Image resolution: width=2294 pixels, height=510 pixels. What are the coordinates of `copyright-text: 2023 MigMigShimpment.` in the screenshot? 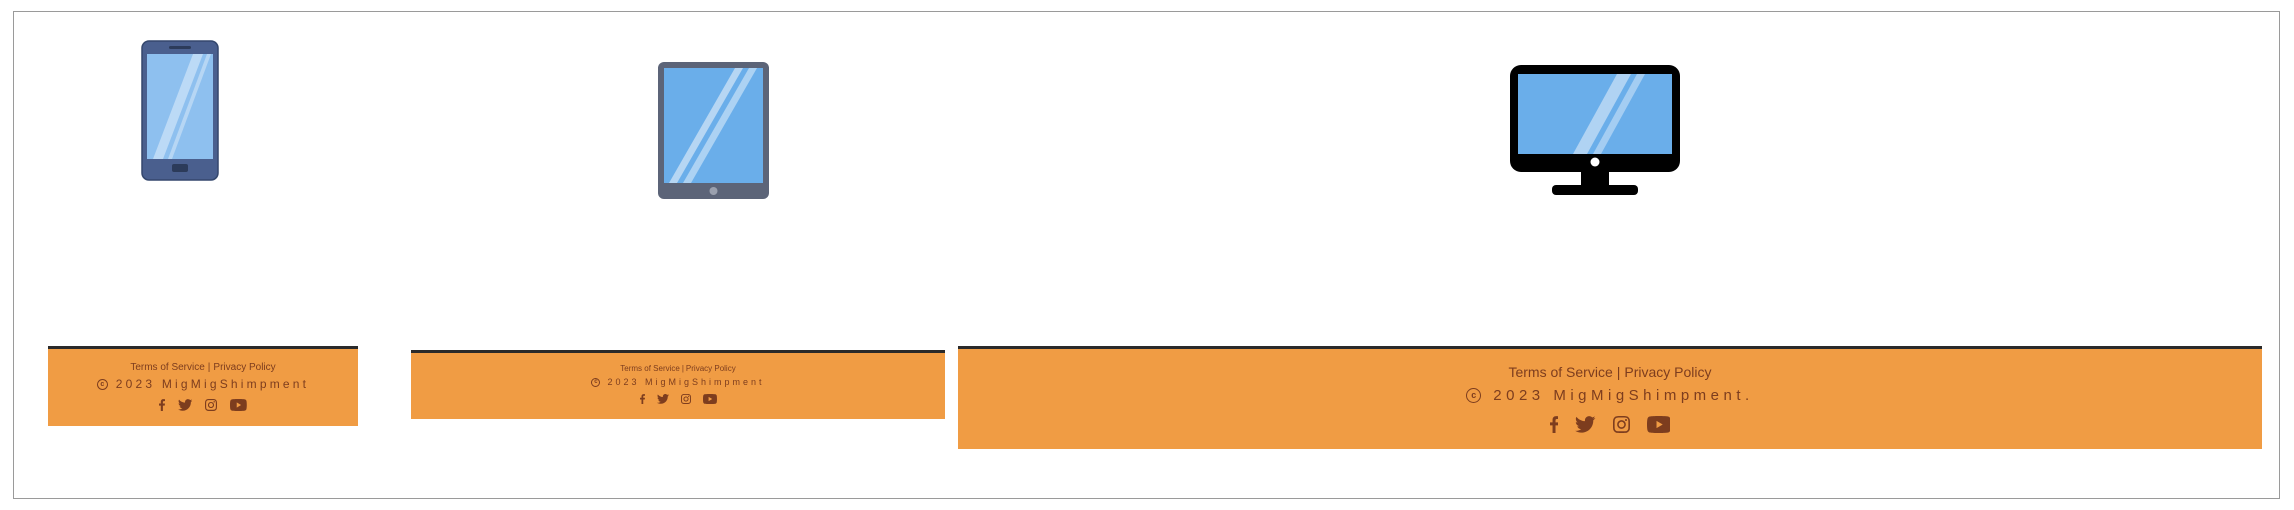 It's located at (1623, 395).